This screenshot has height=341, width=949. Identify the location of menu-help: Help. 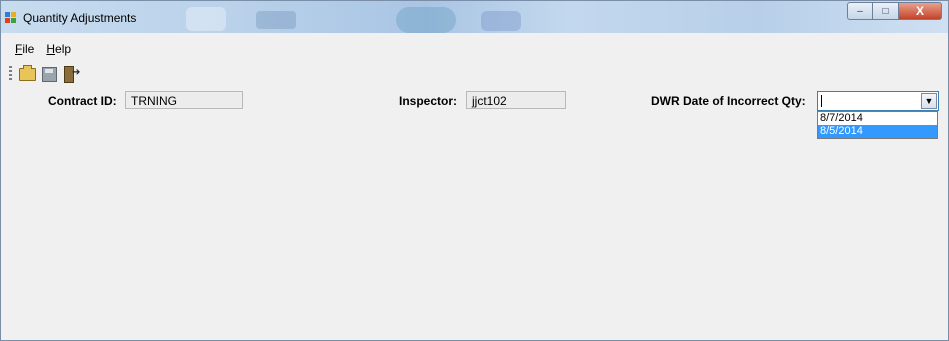
(58, 50).